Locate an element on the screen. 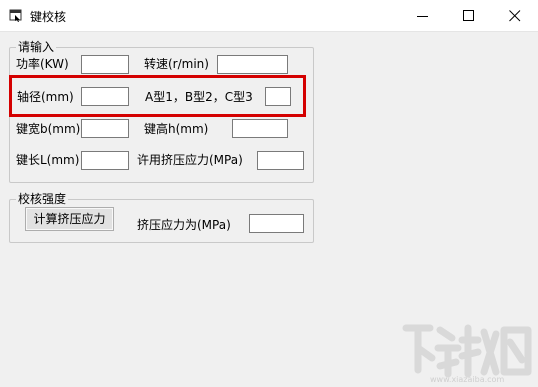  minimize-icon is located at coordinates (422, 16).